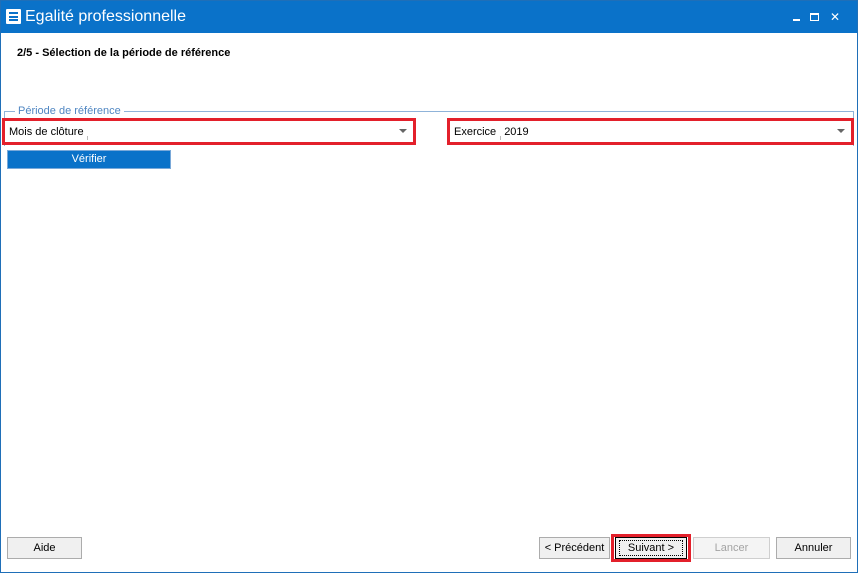  What do you see at coordinates (69, 111) in the screenshot?
I see `group-legend: Période de référence` at bounding box center [69, 111].